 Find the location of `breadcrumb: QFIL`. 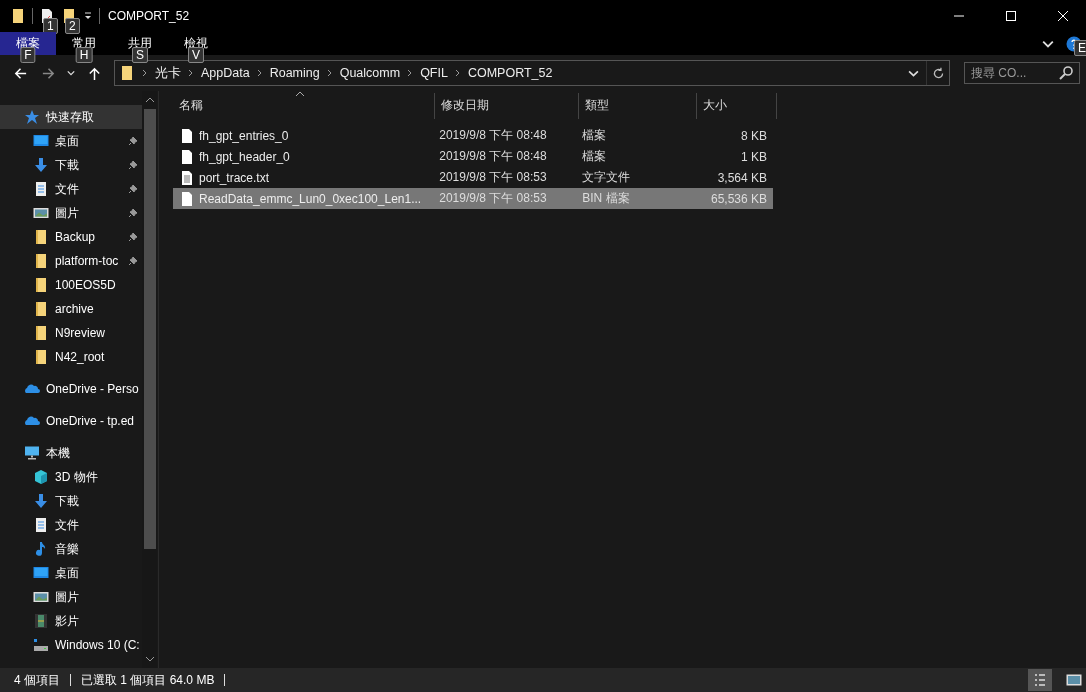

breadcrumb: QFIL is located at coordinates (434, 73).